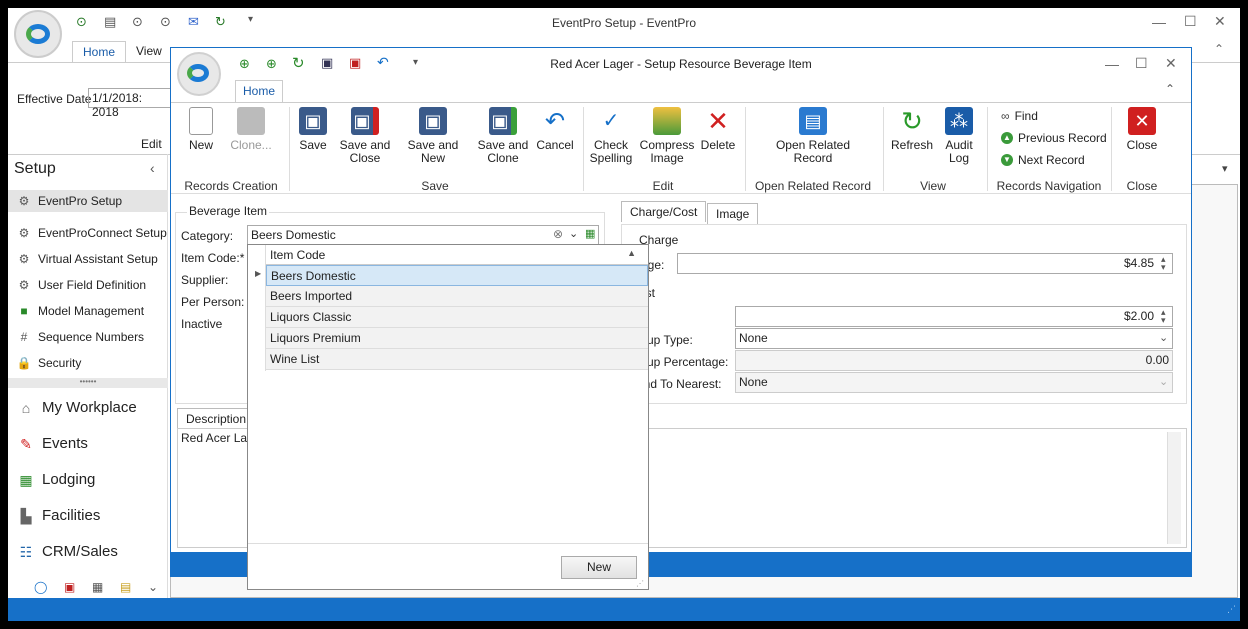 The image size is (1248, 629). Describe the element at coordinates (457, 338) in the screenshot. I see `dropdown-item-liquors-premium: Liquors Premium` at that location.